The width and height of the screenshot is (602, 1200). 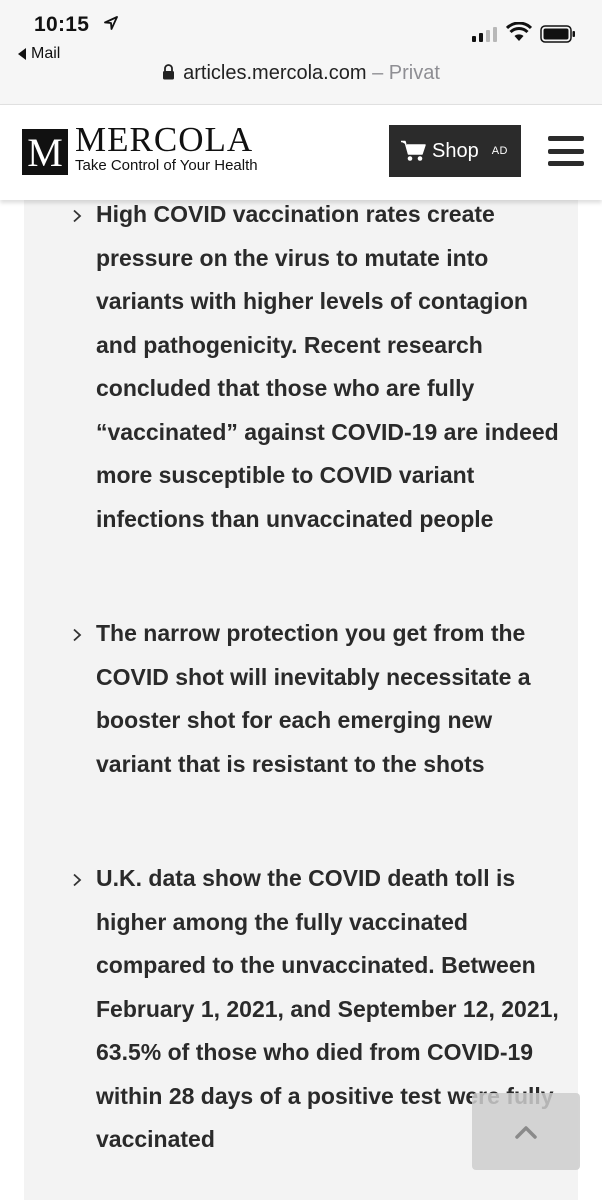 What do you see at coordinates (166, 165) in the screenshot?
I see `logo-tagline: Take Control of Your Health` at bounding box center [166, 165].